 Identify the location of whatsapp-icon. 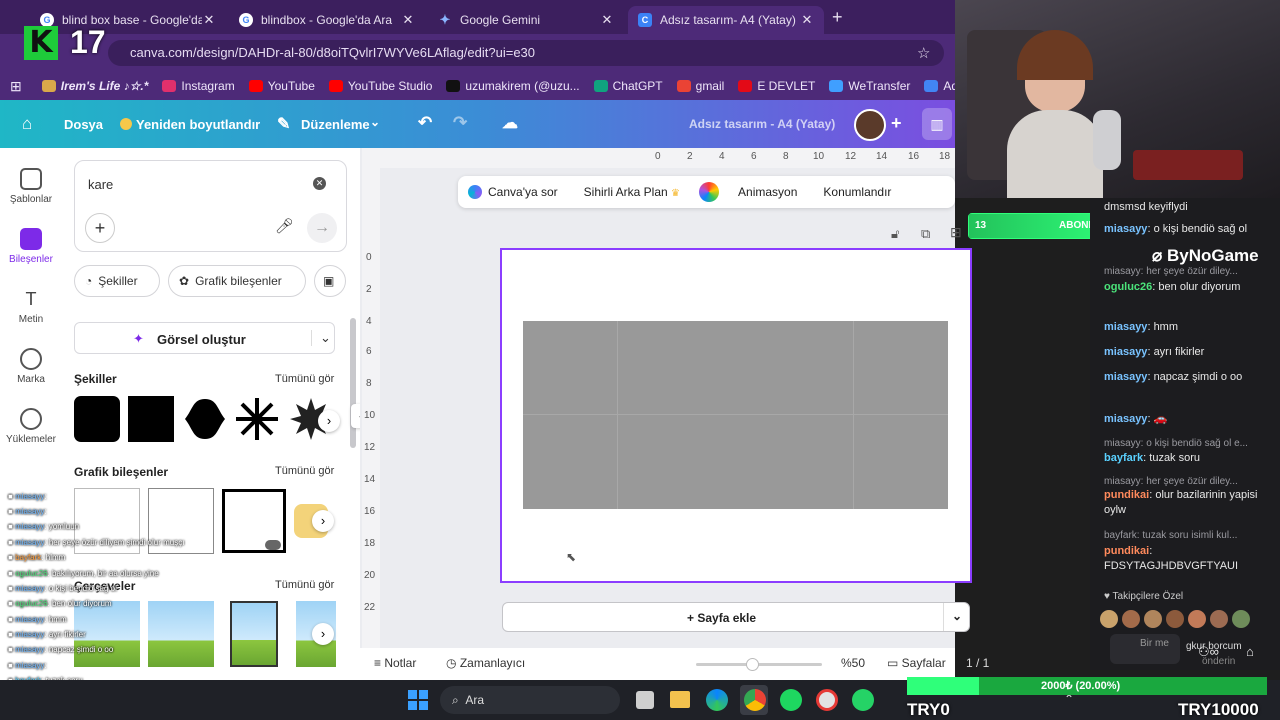
(863, 700).